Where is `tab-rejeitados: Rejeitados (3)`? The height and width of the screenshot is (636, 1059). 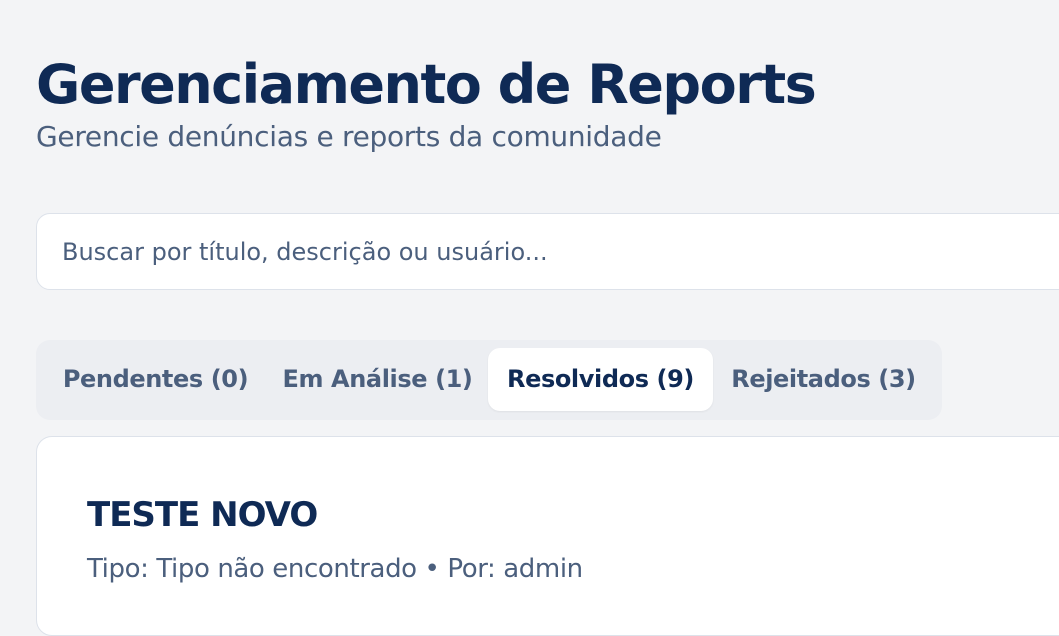 tab-rejeitados: Rejeitados (3) is located at coordinates (823, 379).